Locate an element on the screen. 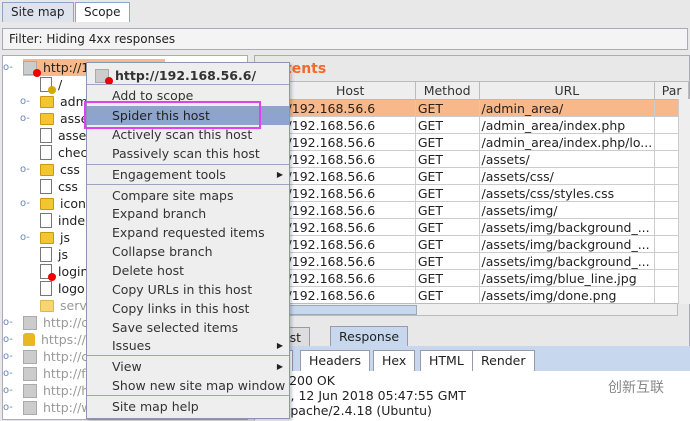 The image size is (690, 421). response-line: er: Apache/2.4.18 (Ubuntu) is located at coordinates (346, 410).